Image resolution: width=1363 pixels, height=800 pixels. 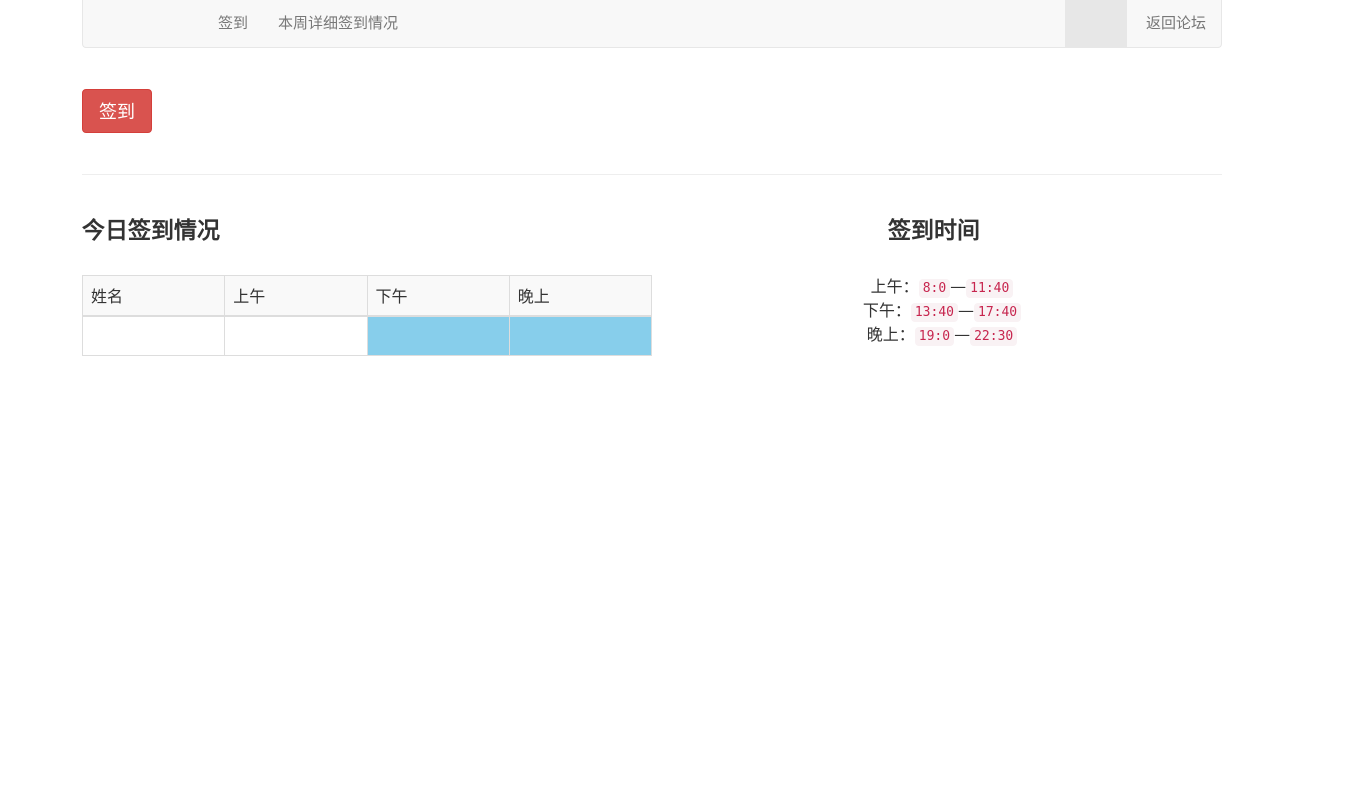 I want to click on time-row-afternoon: 下午： 13:40—17:40, so click(x=942, y=311).